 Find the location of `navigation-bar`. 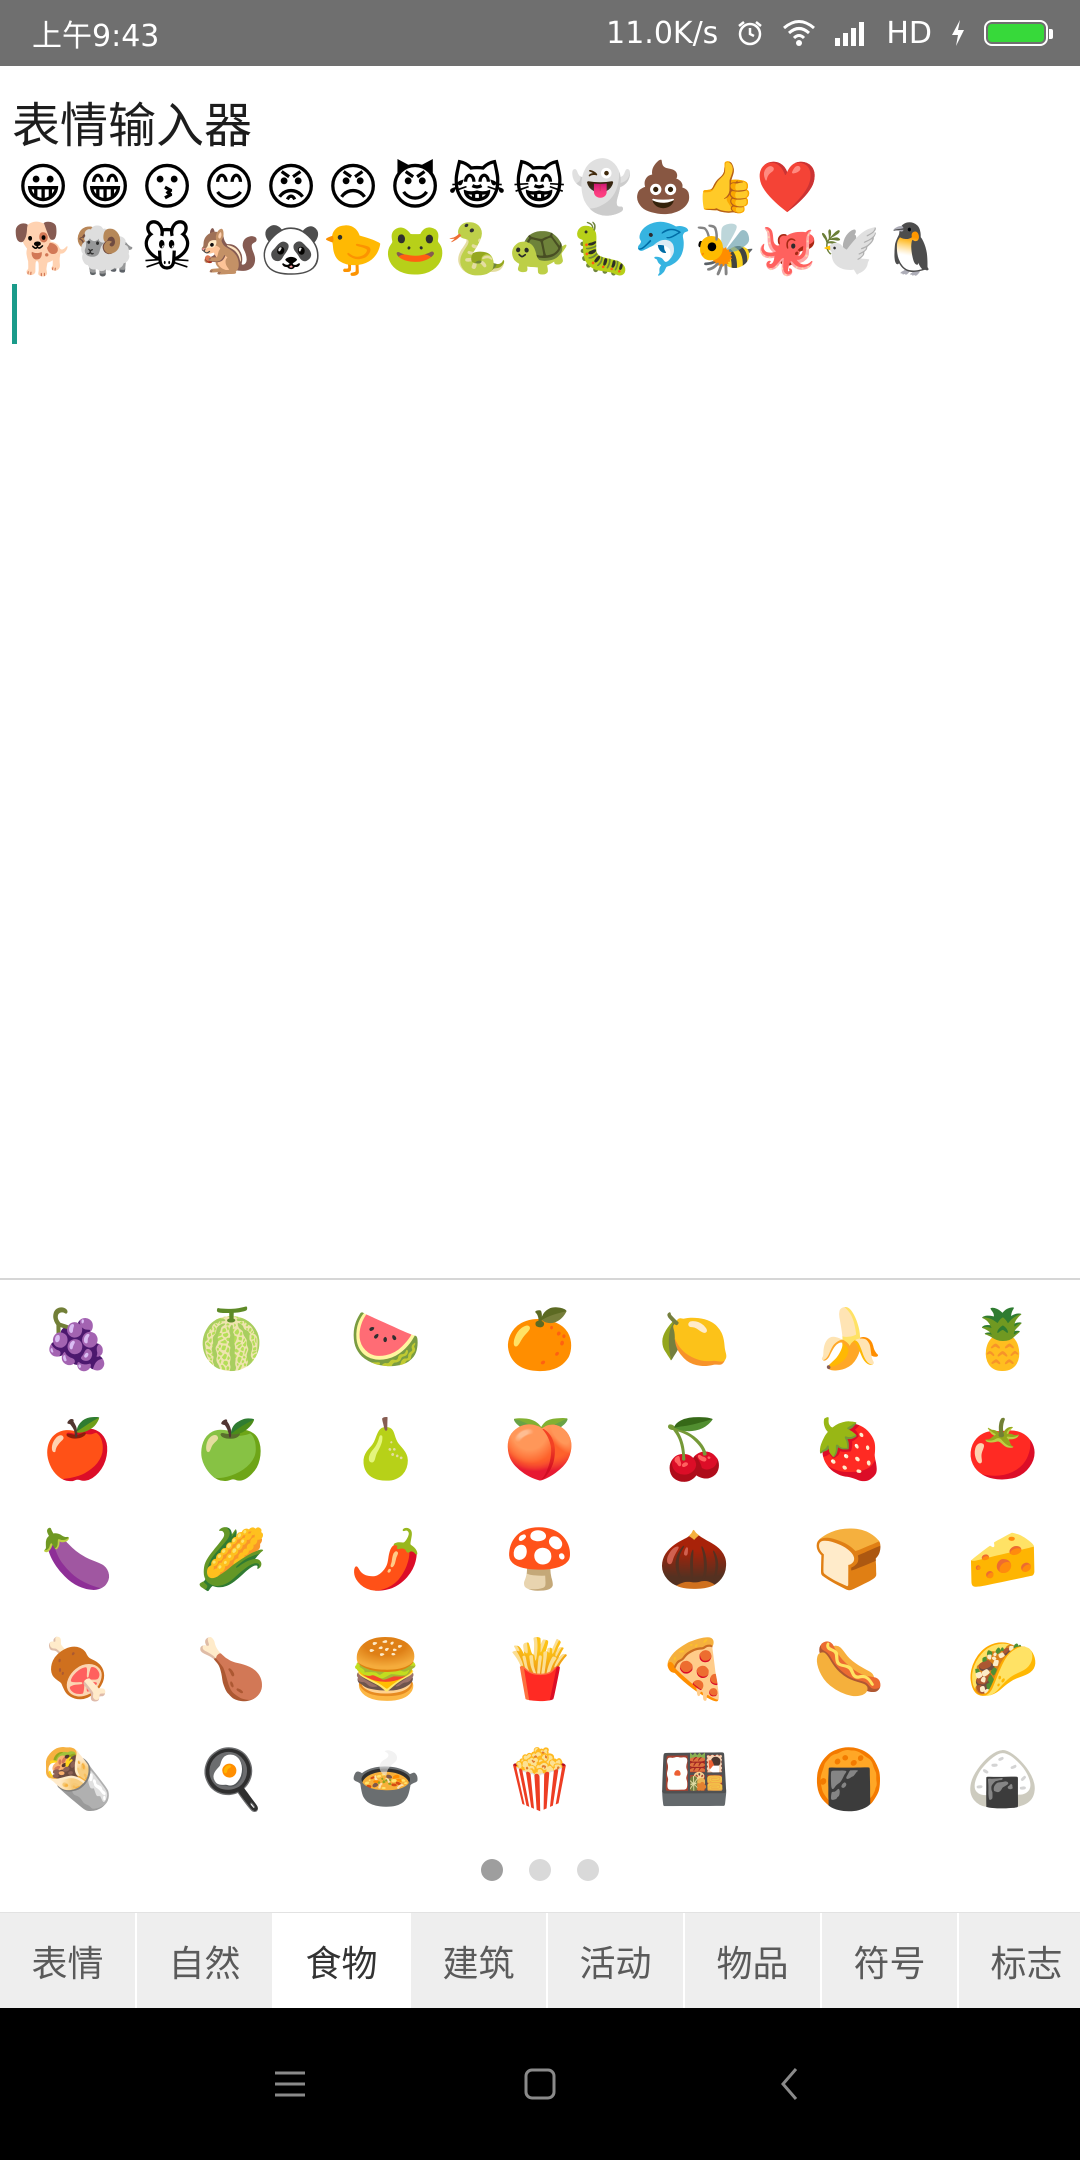

navigation-bar is located at coordinates (540, 2084).